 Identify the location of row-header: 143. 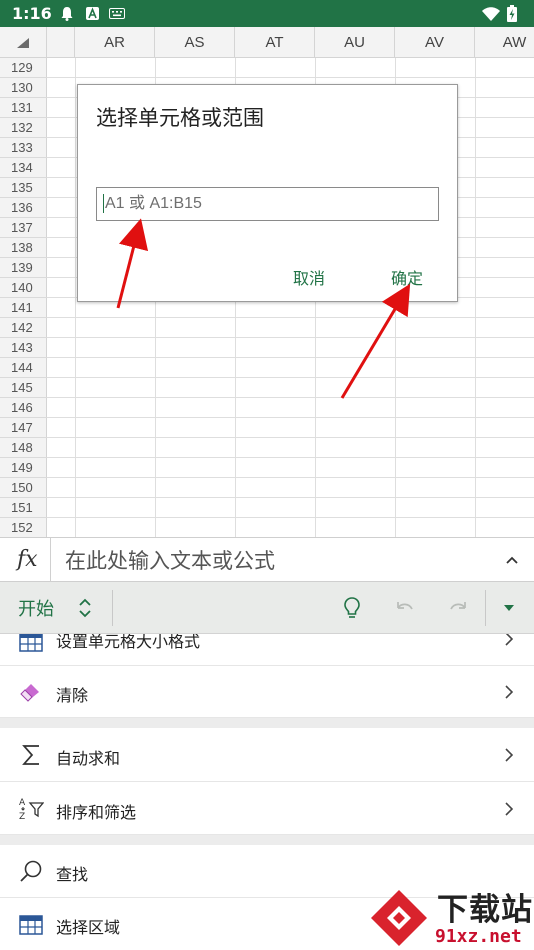
(23, 348).